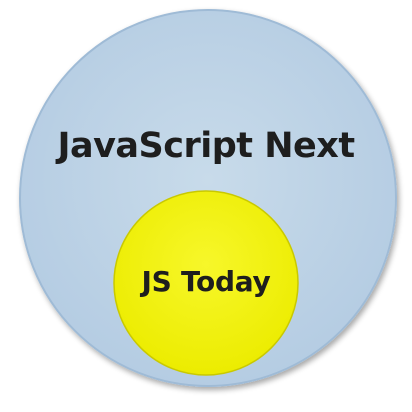  I want to click on outer-circle-label: JavaScript Next, so click(206, 146).